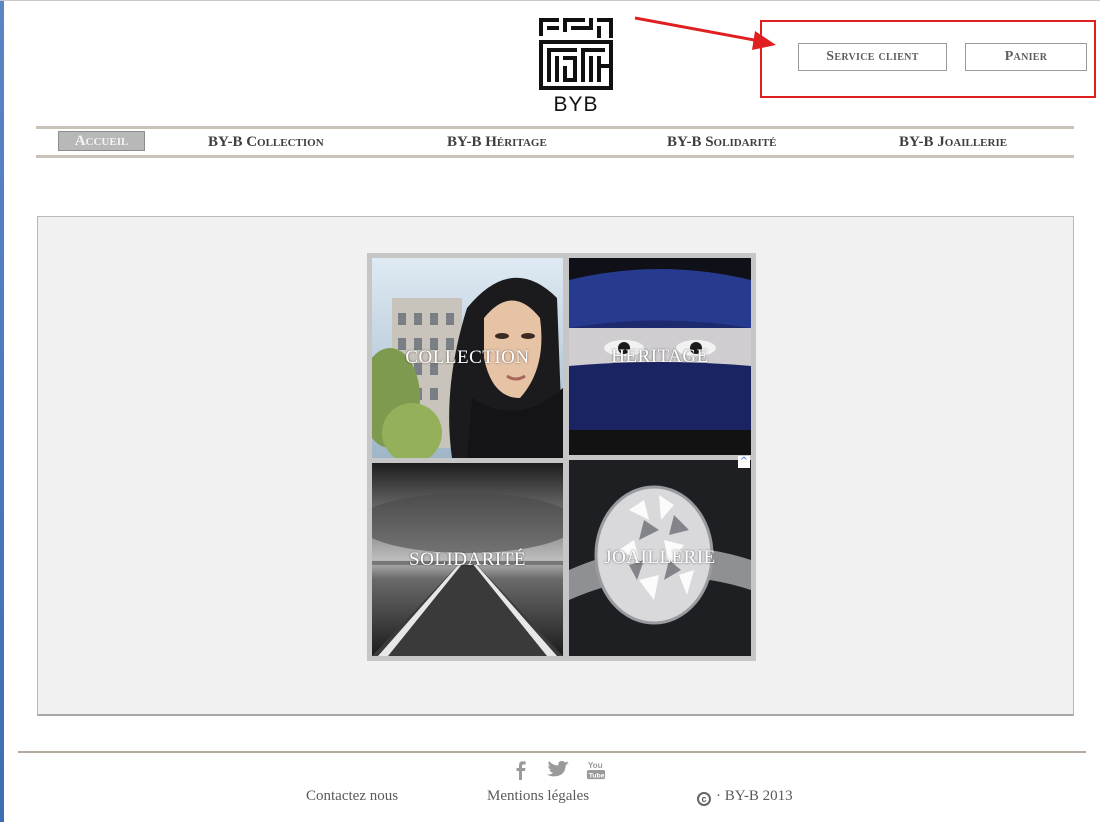 The height and width of the screenshot is (822, 1100). Describe the element at coordinates (1026, 57) in the screenshot. I see `panier-button: Panier` at that location.